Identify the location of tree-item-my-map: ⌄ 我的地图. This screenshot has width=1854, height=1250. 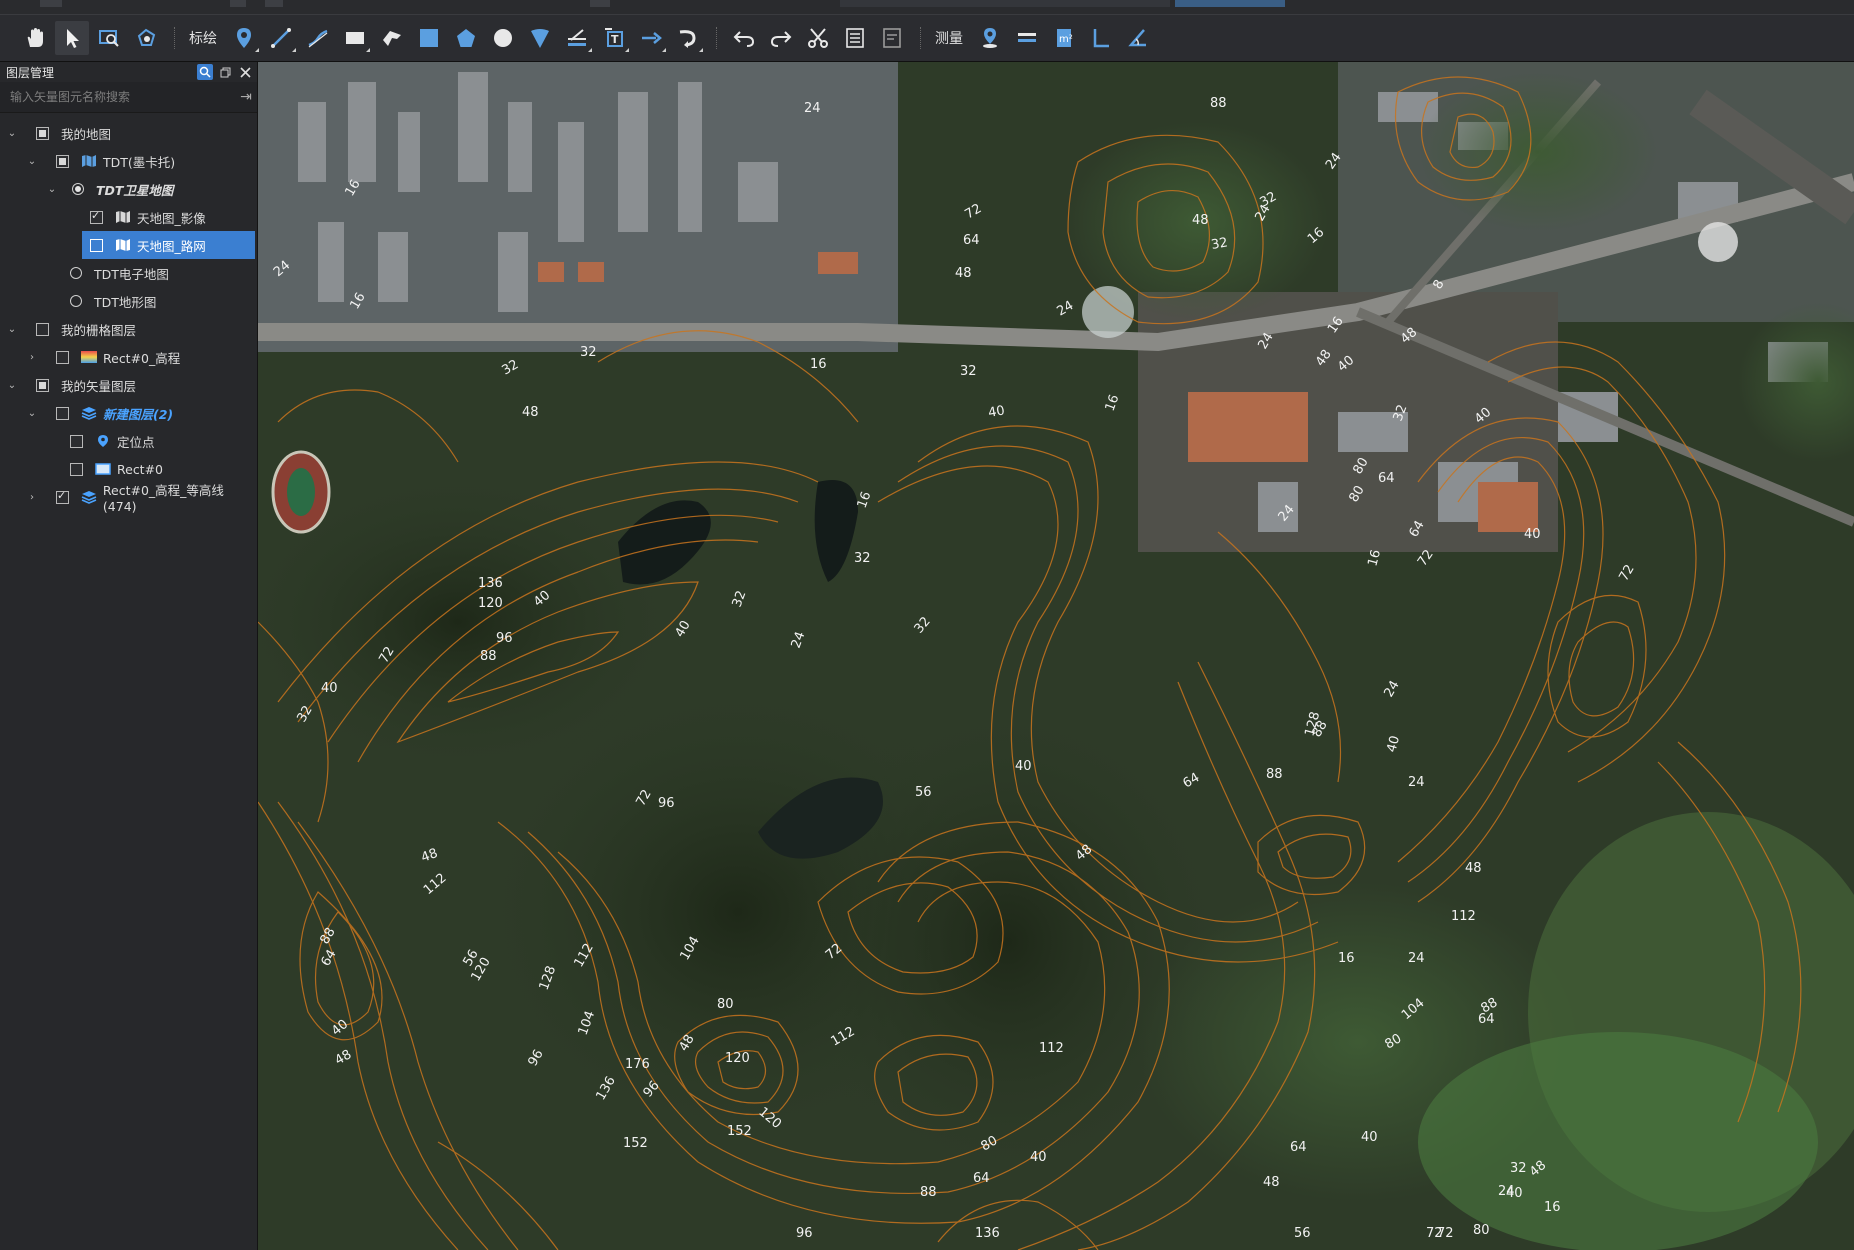
(128, 133).